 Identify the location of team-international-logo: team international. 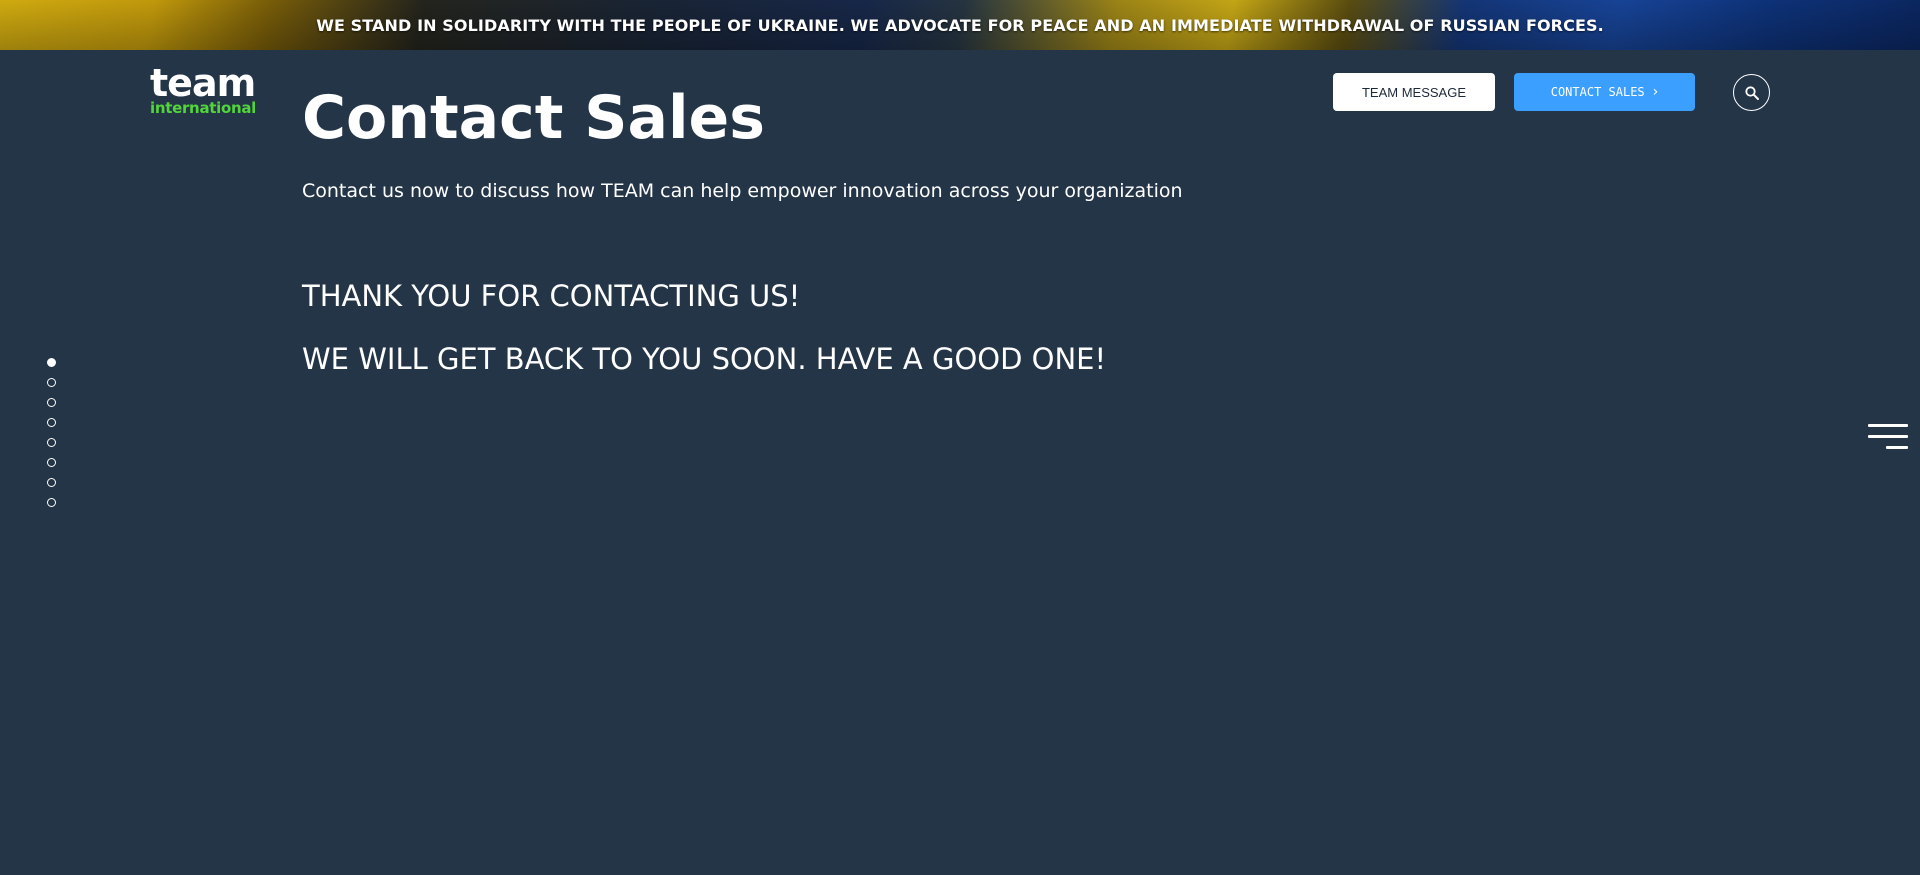
(210, 90).